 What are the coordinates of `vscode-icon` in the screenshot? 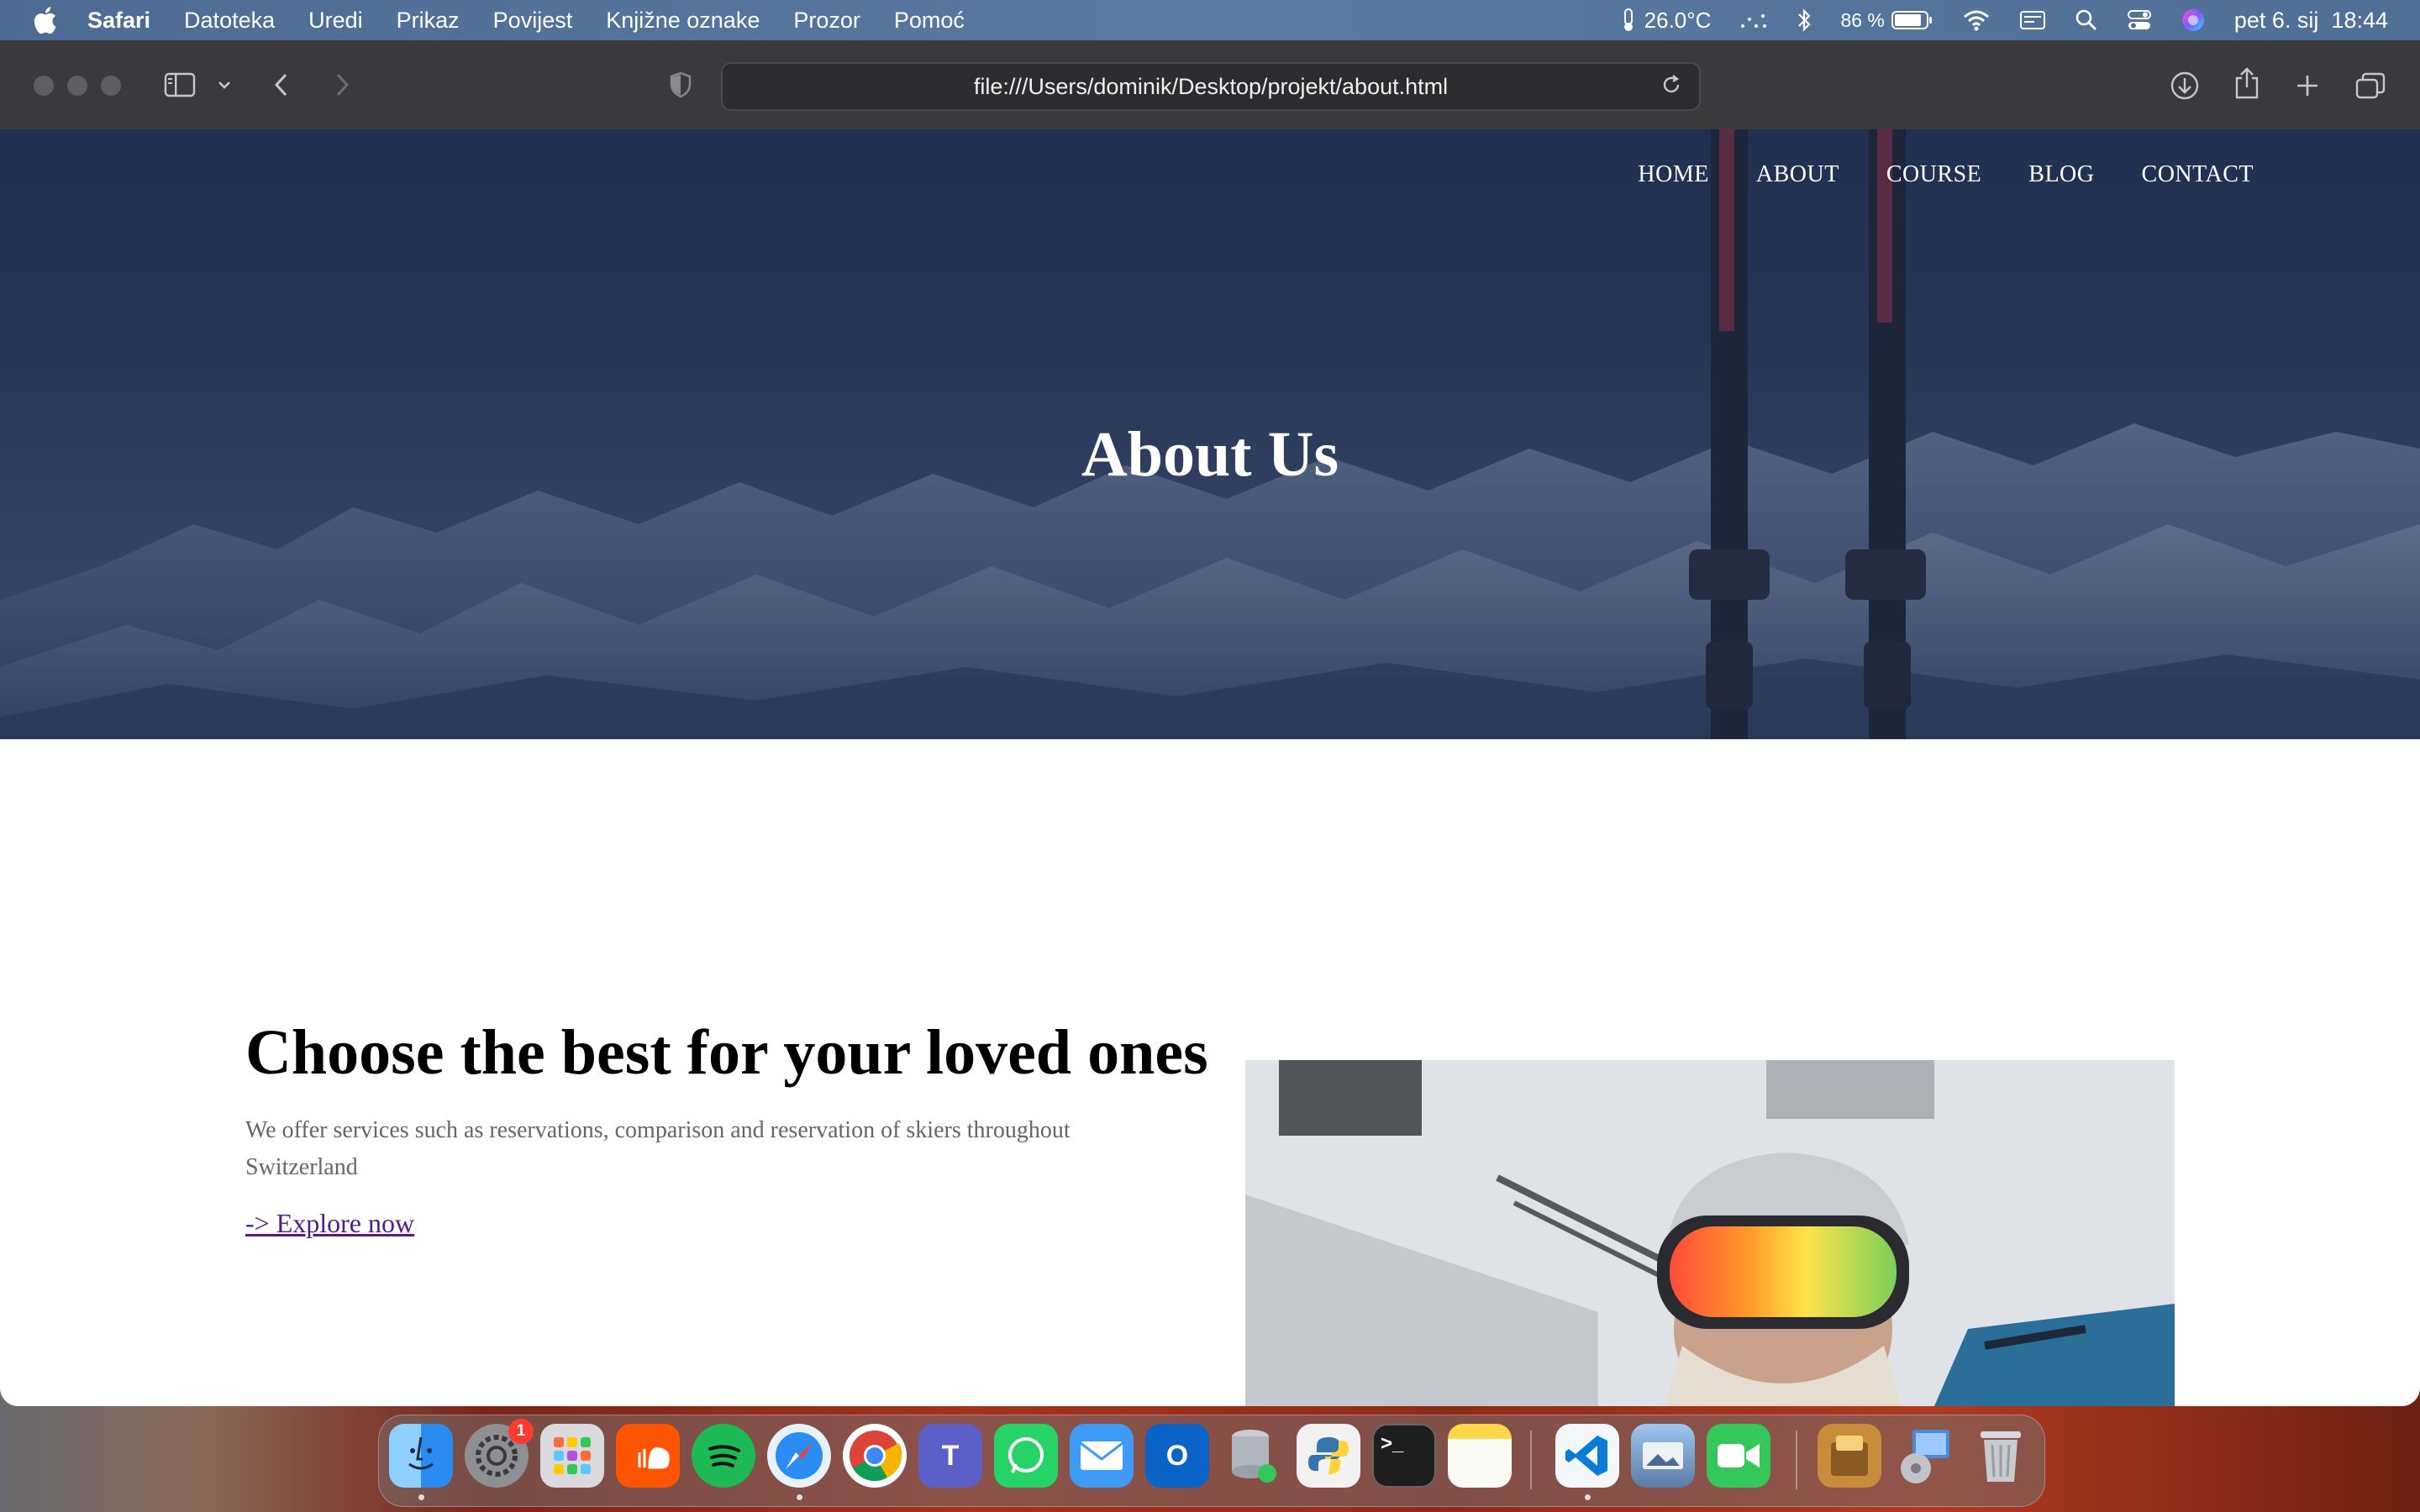 It's located at (1587, 1456).